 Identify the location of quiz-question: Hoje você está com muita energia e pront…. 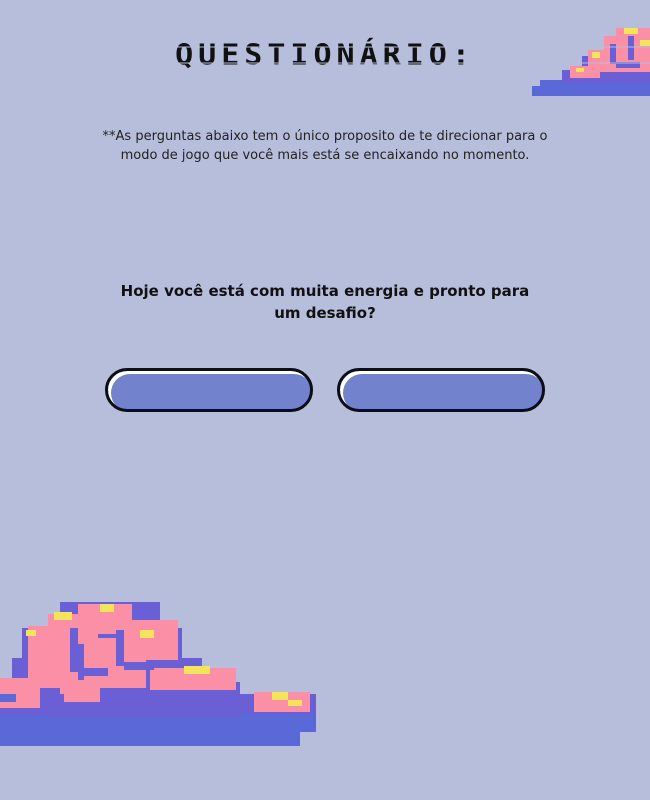
(325, 302).